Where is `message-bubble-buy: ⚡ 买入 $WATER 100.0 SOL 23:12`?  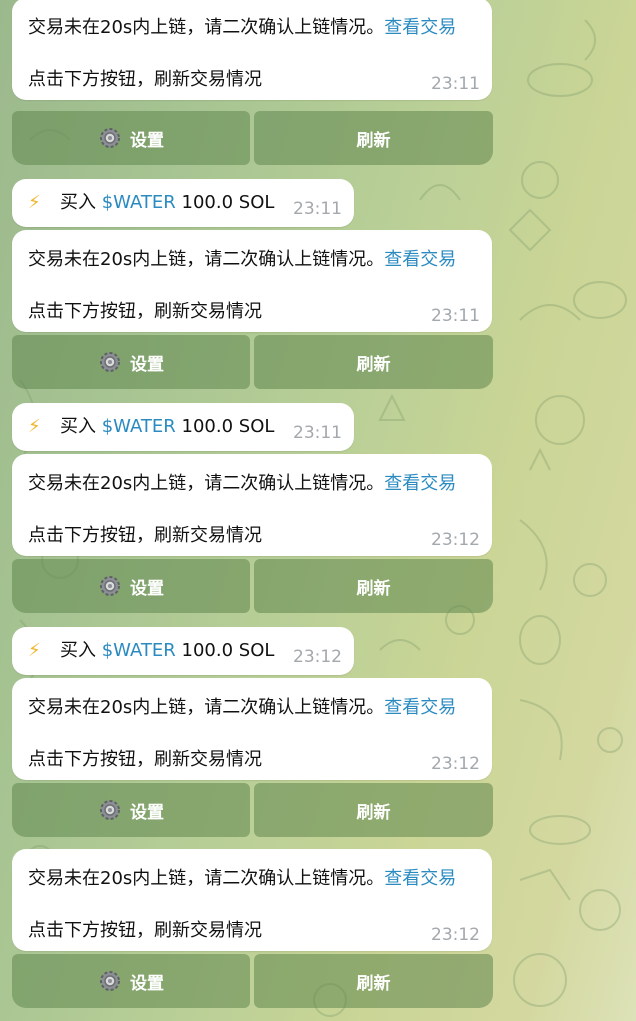
message-bubble-buy: ⚡ 买入 $WATER 100.0 SOL 23:12 is located at coordinates (183, 651).